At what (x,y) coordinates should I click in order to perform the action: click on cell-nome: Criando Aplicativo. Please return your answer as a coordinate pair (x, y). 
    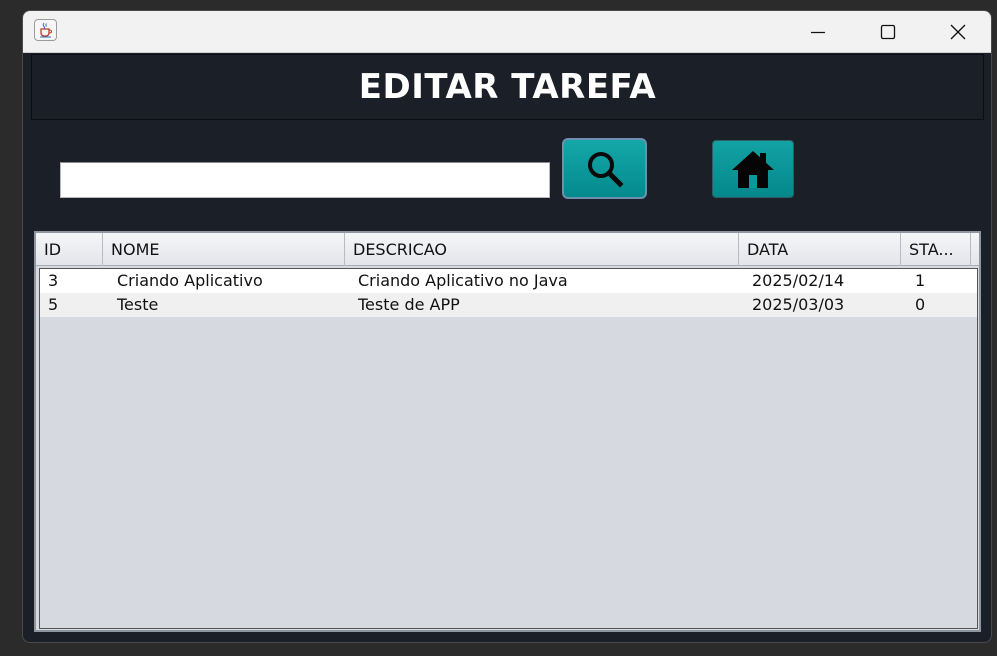
    Looking at the image, I should click on (190, 280).